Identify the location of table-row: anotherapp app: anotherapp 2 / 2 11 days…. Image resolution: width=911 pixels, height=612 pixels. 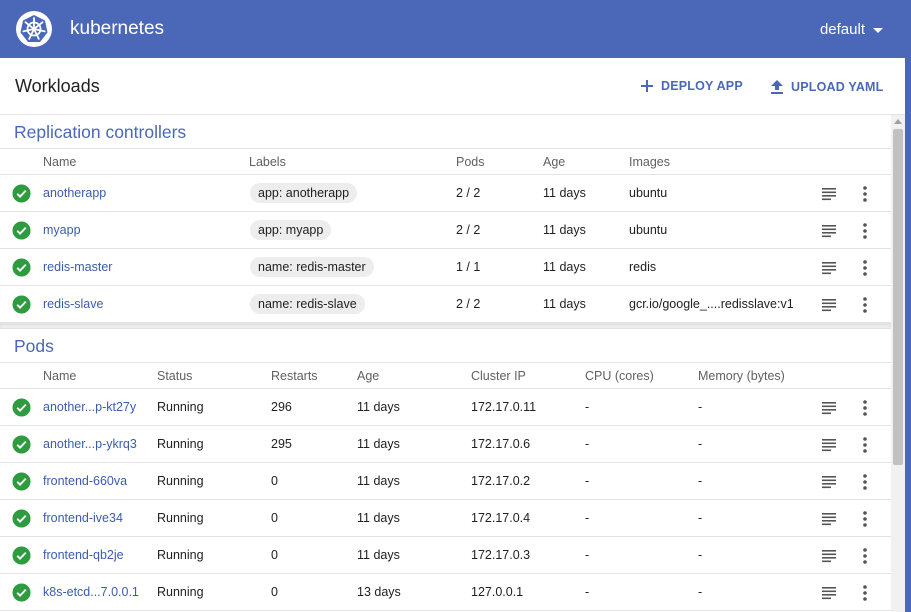
(445, 193).